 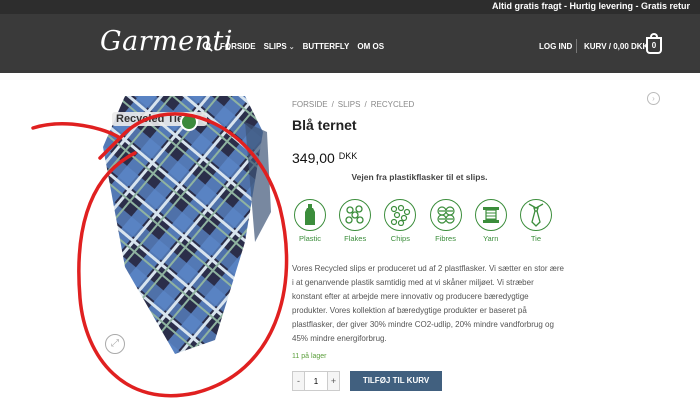 What do you see at coordinates (189, 122) in the screenshot?
I see `recycle-badge-icon` at bounding box center [189, 122].